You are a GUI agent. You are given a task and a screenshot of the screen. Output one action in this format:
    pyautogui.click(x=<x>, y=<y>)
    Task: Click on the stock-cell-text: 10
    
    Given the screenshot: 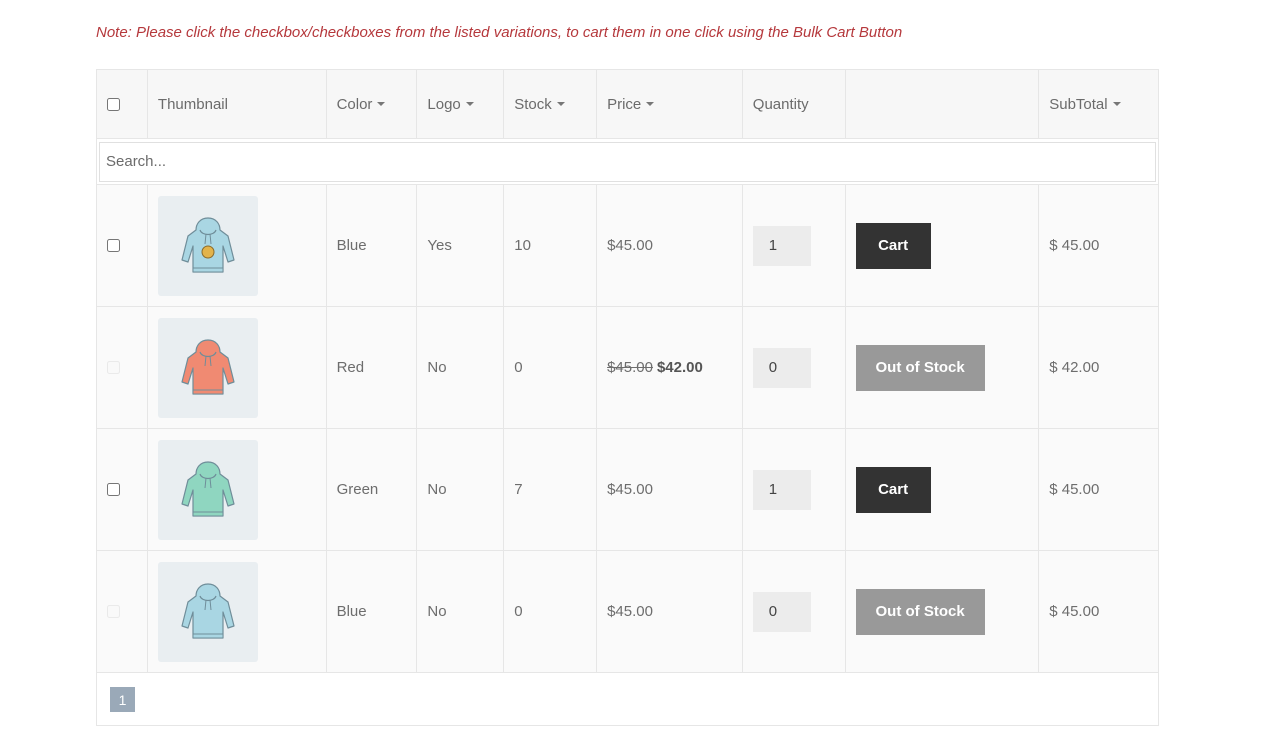 What is the action you would take?
    pyautogui.click(x=522, y=245)
    